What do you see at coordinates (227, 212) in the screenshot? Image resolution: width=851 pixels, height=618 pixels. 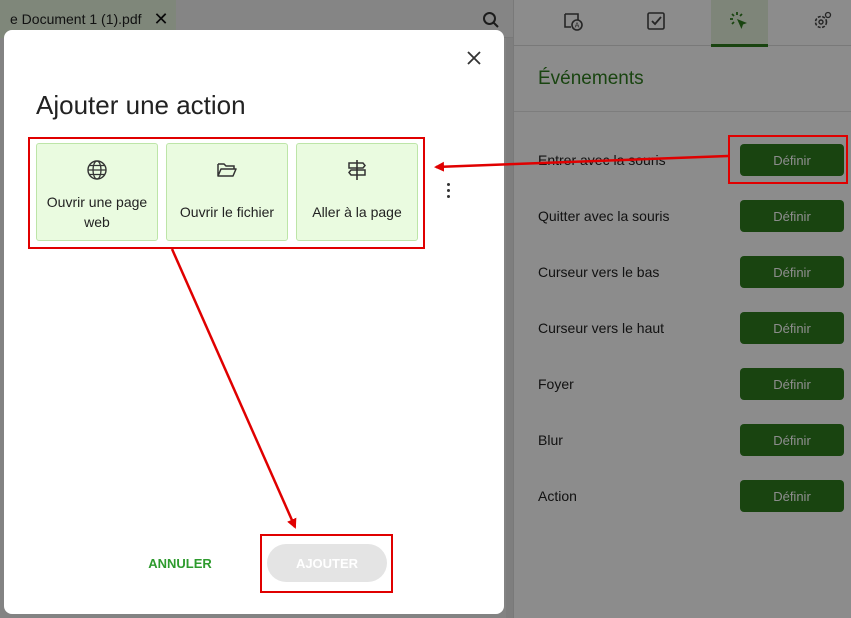 I see `action-label: Ouvrir le fichier` at bounding box center [227, 212].